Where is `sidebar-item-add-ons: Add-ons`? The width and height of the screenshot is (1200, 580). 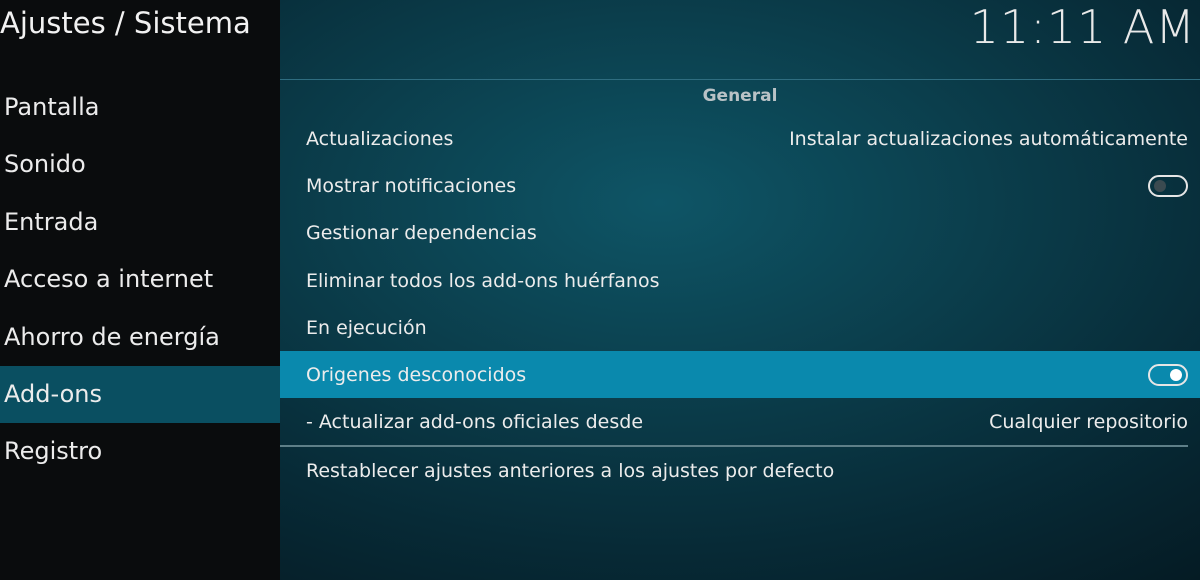 sidebar-item-add-ons: Add-ons is located at coordinates (140, 394).